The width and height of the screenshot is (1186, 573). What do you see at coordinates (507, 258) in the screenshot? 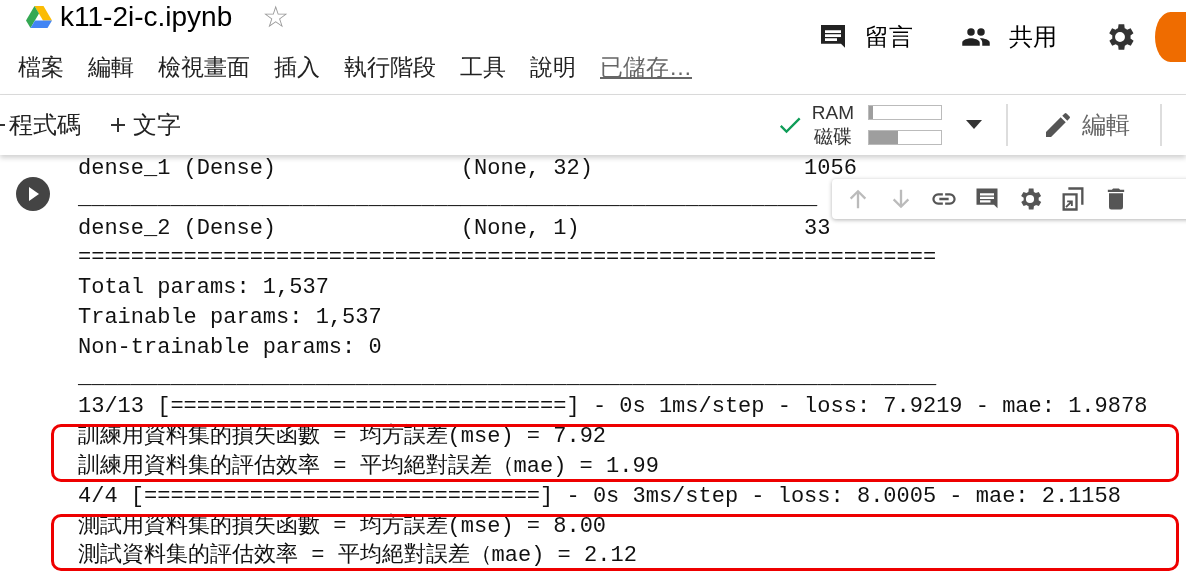
I see `output-line: =================================================================` at bounding box center [507, 258].